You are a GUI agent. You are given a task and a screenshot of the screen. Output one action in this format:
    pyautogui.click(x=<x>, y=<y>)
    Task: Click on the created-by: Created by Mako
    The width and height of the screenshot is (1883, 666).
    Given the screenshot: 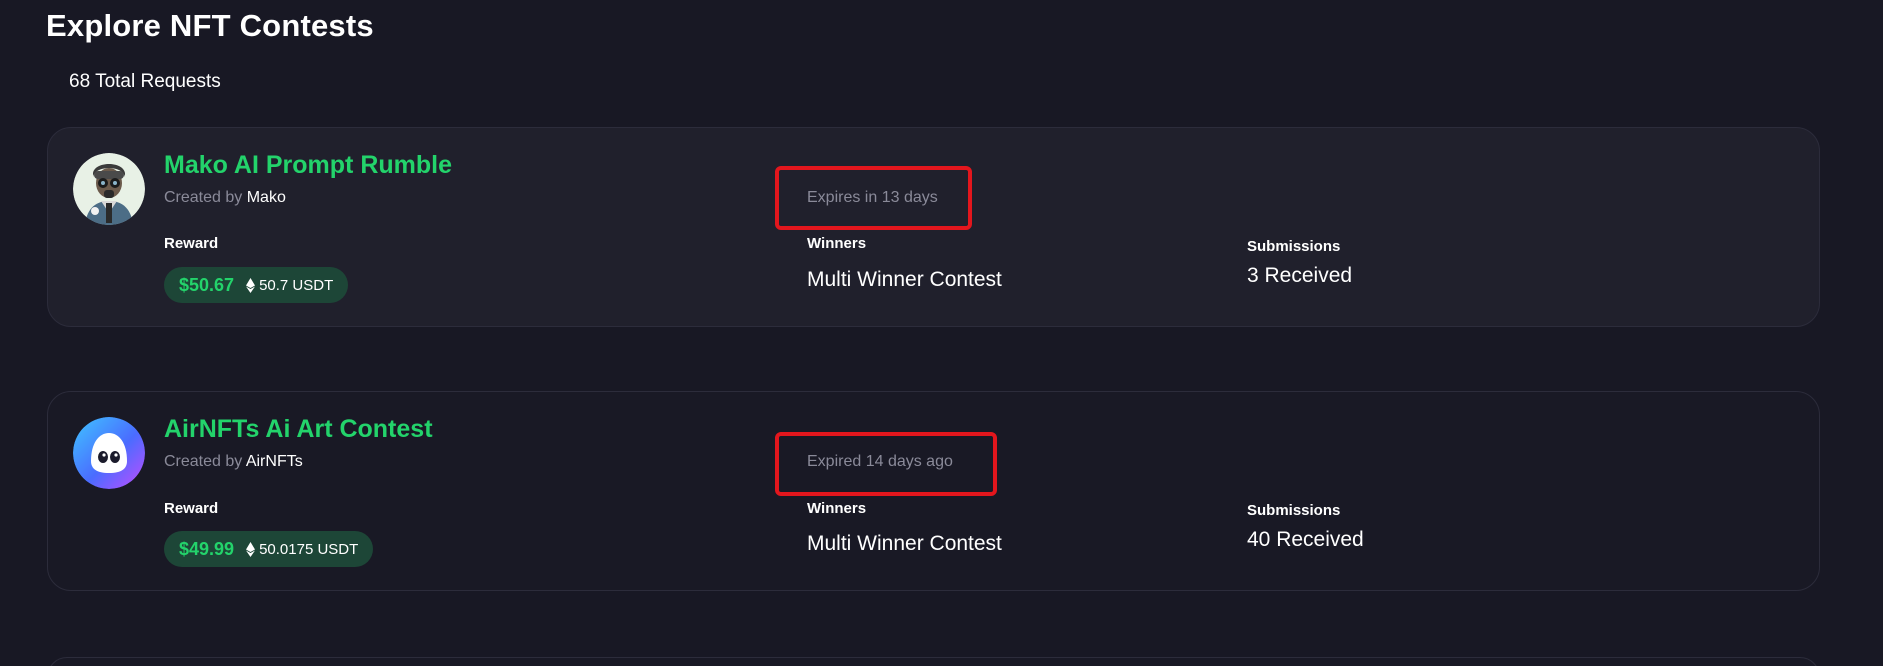 What is the action you would take?
    pyautogui.click(x=225, y=198)
    